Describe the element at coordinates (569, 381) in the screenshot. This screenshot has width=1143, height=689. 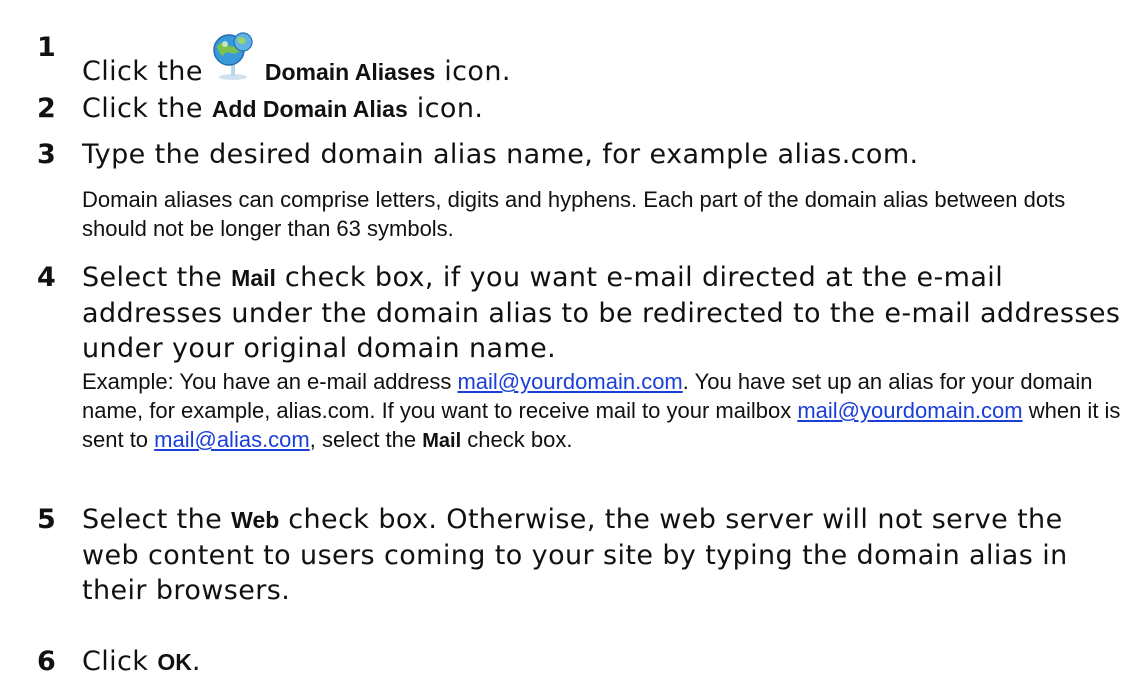
I see `email-link-yourdomain: mail@yourdomain.com` at that location.